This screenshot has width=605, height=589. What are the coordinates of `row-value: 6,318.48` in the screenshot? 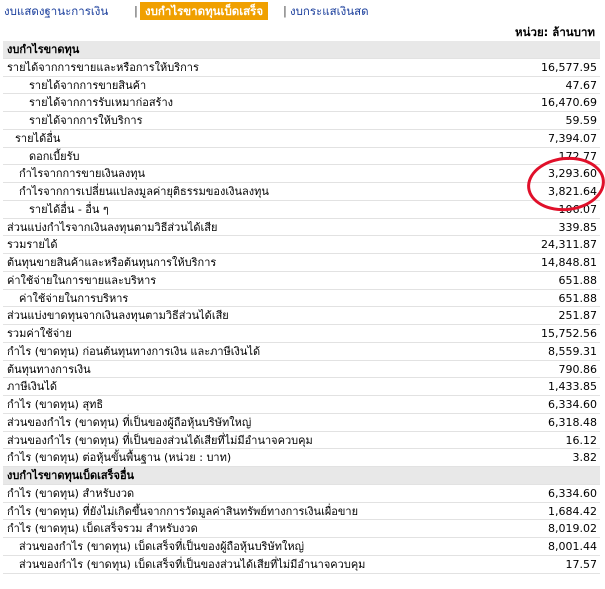 It's located at (572, 422).